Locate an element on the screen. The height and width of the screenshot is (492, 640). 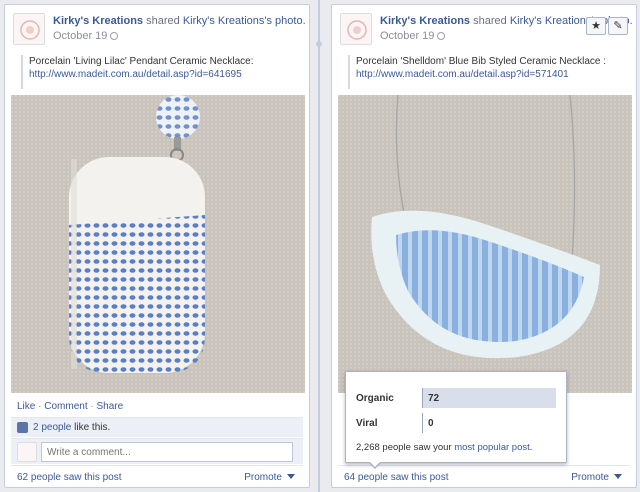
post-footer: 62 people saw this post Promote is located at coordinates (157, 475).